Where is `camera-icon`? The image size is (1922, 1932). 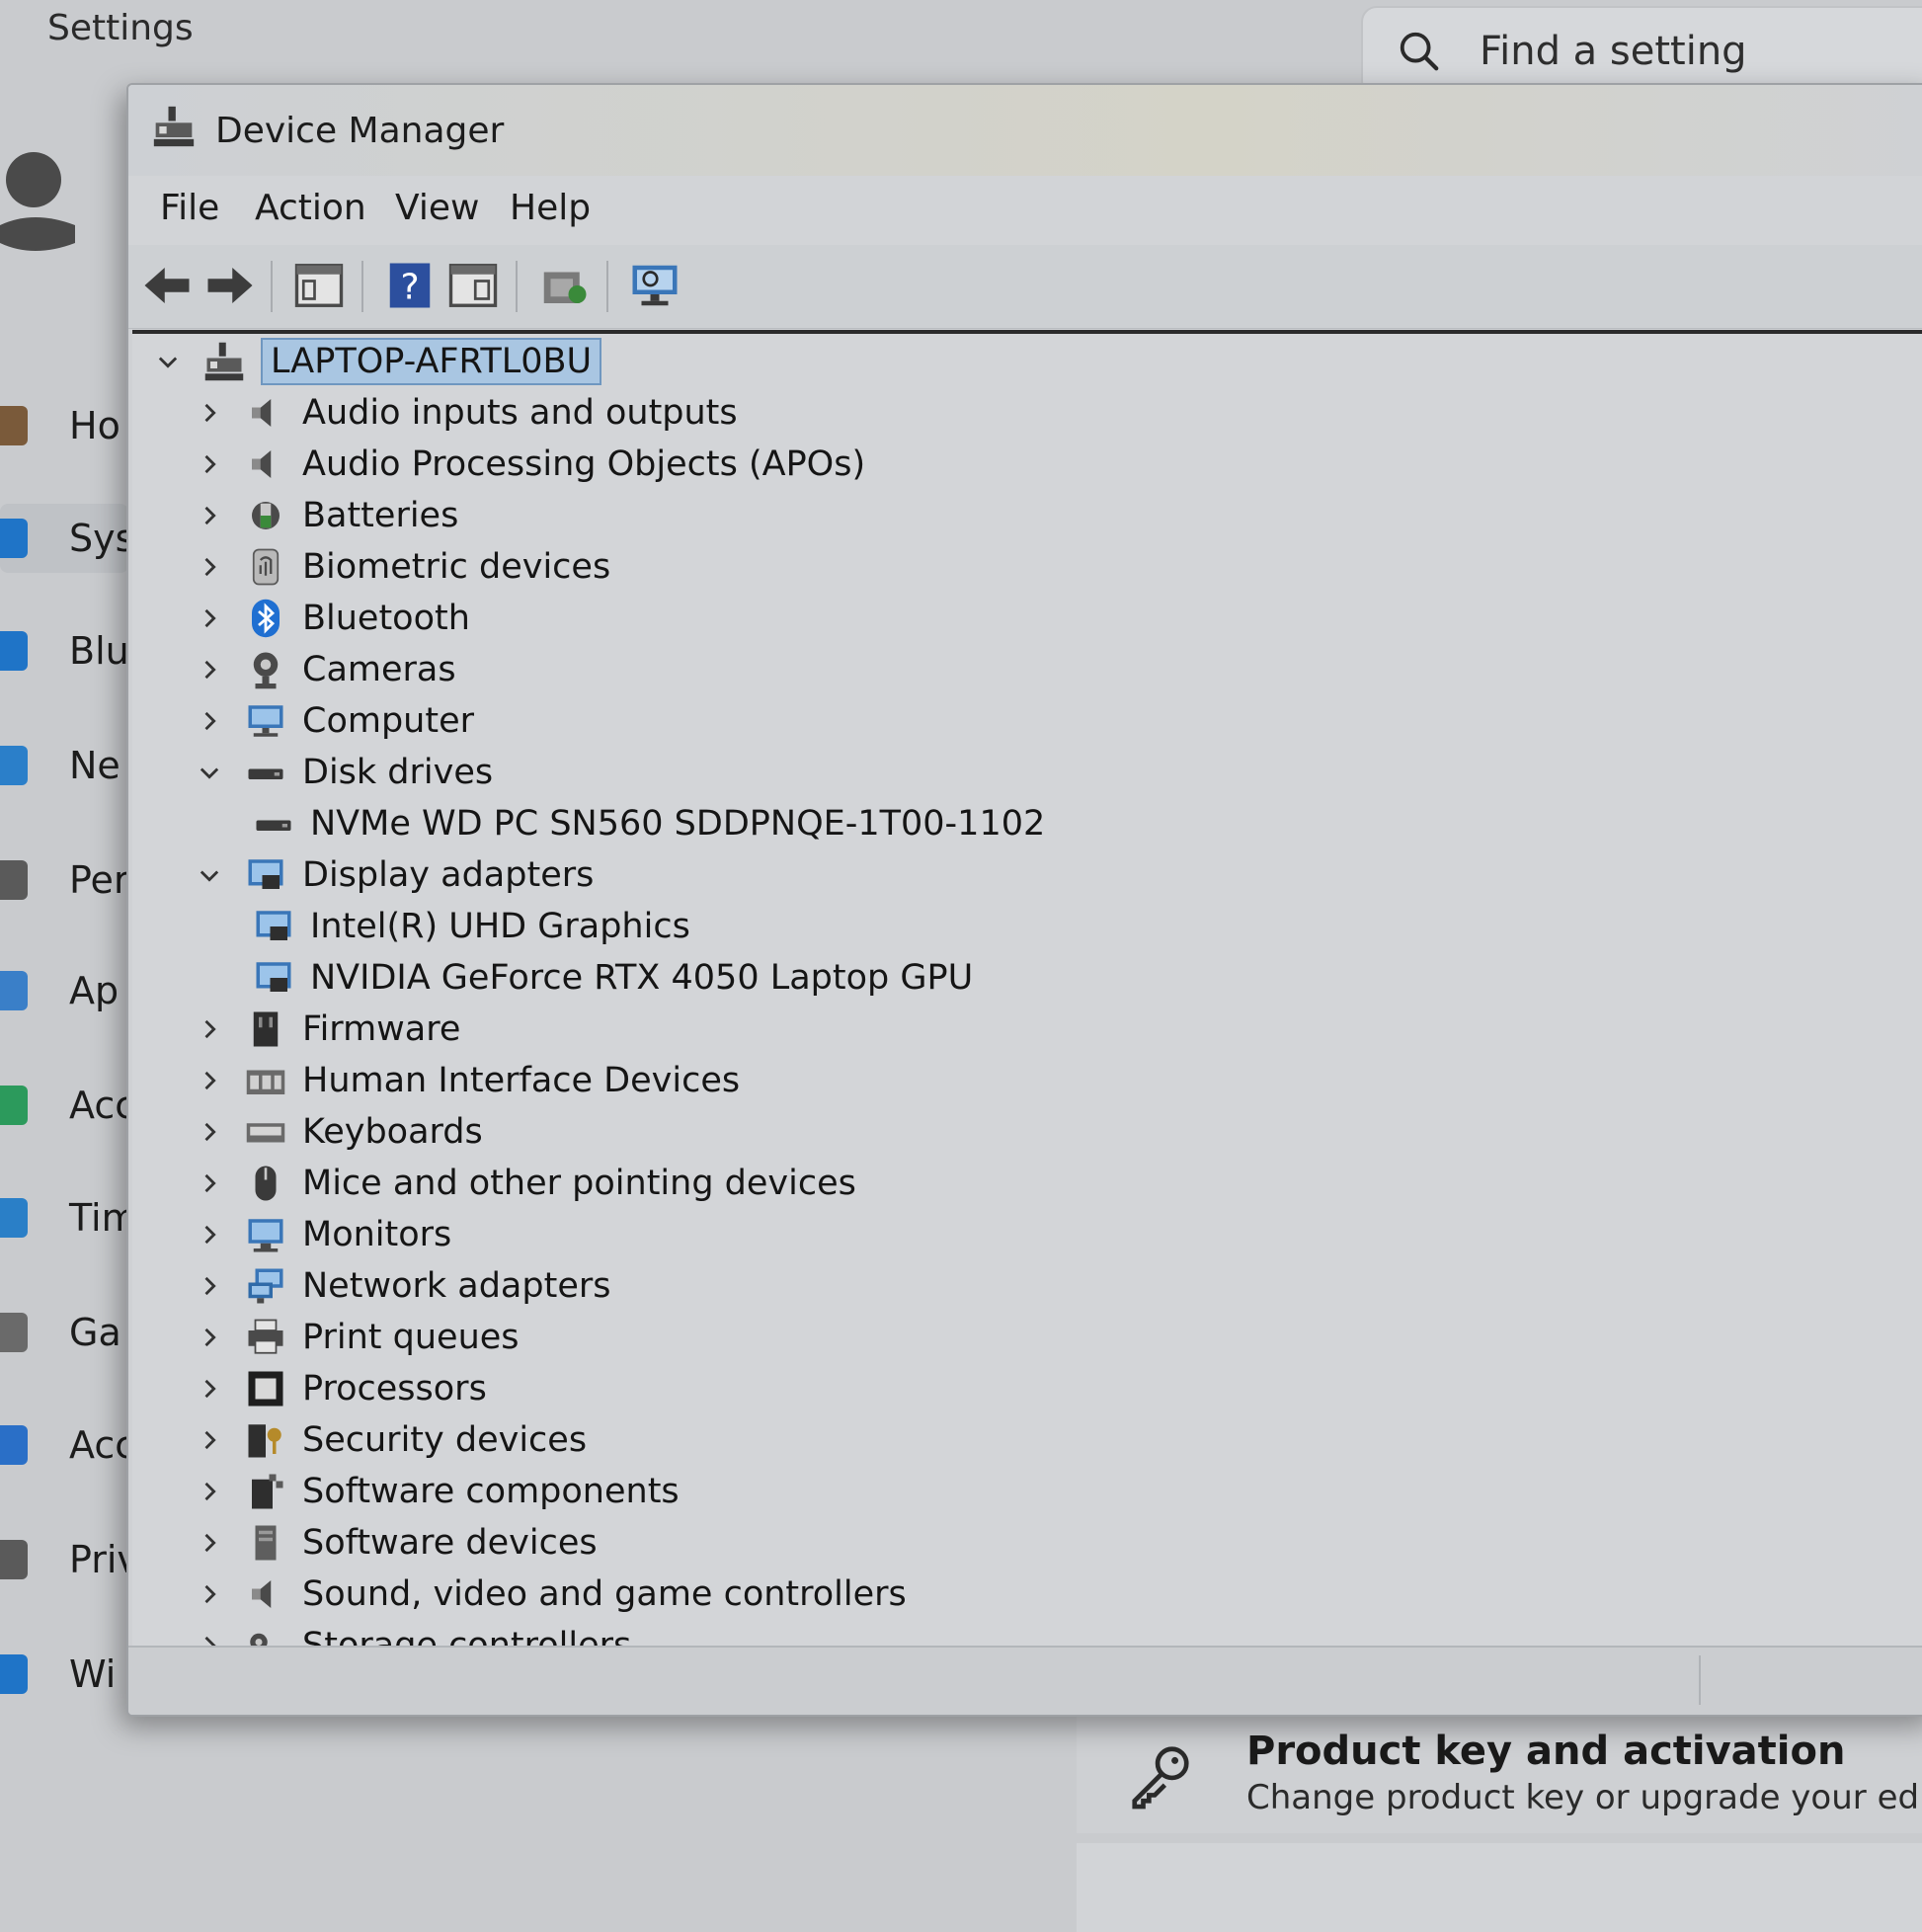
camera-icon is located at coordinates (266, 670).